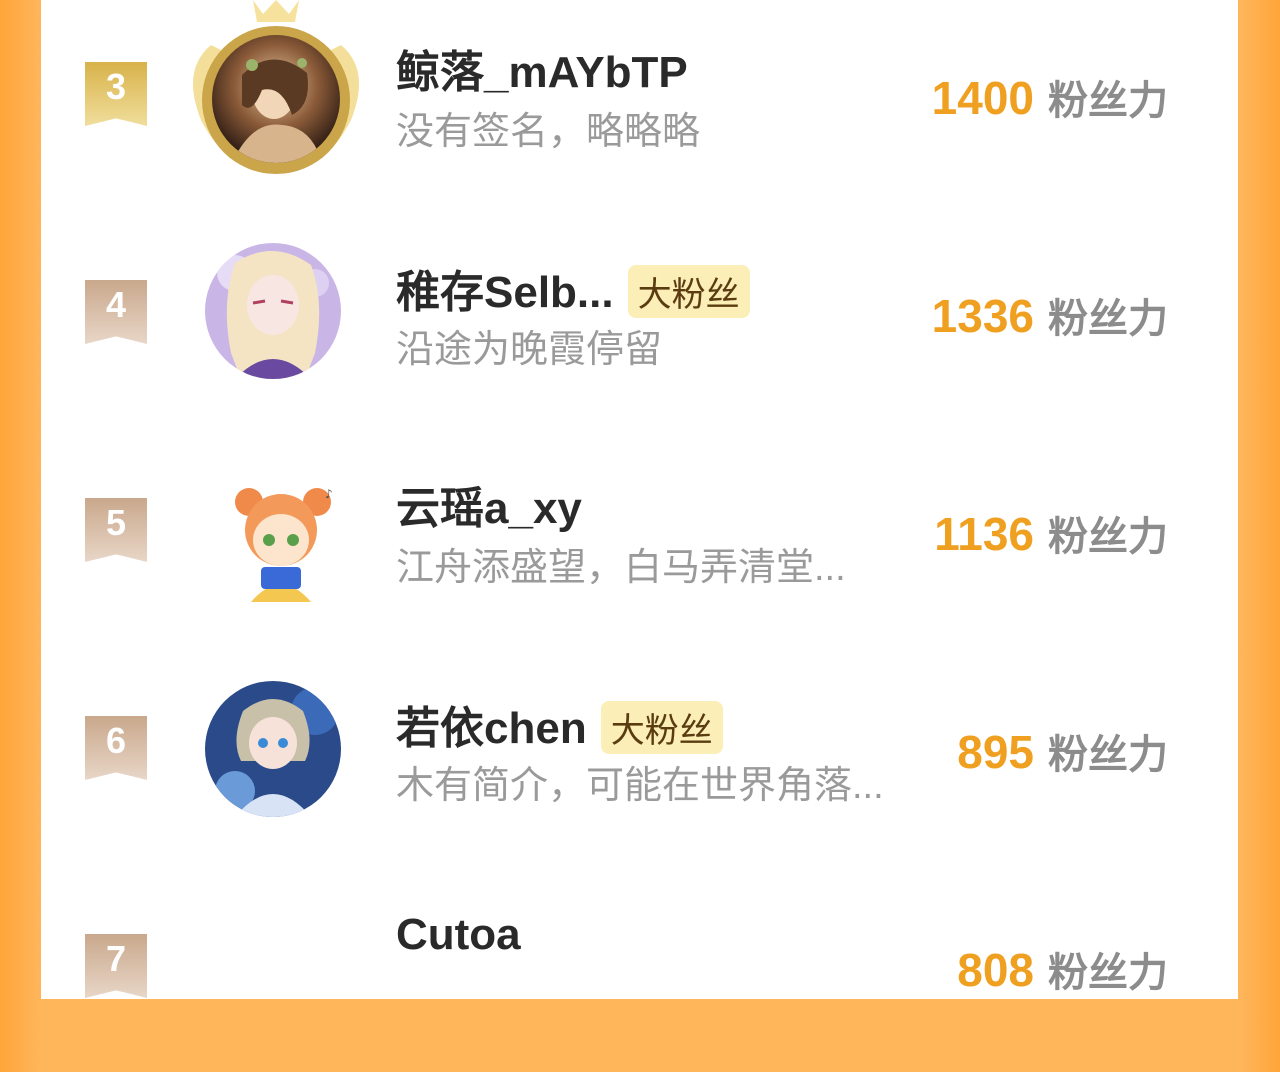 The image size is (1280, 1072). I want to click on user-name: 鲸落_mAYbTP, so click(542, 68).